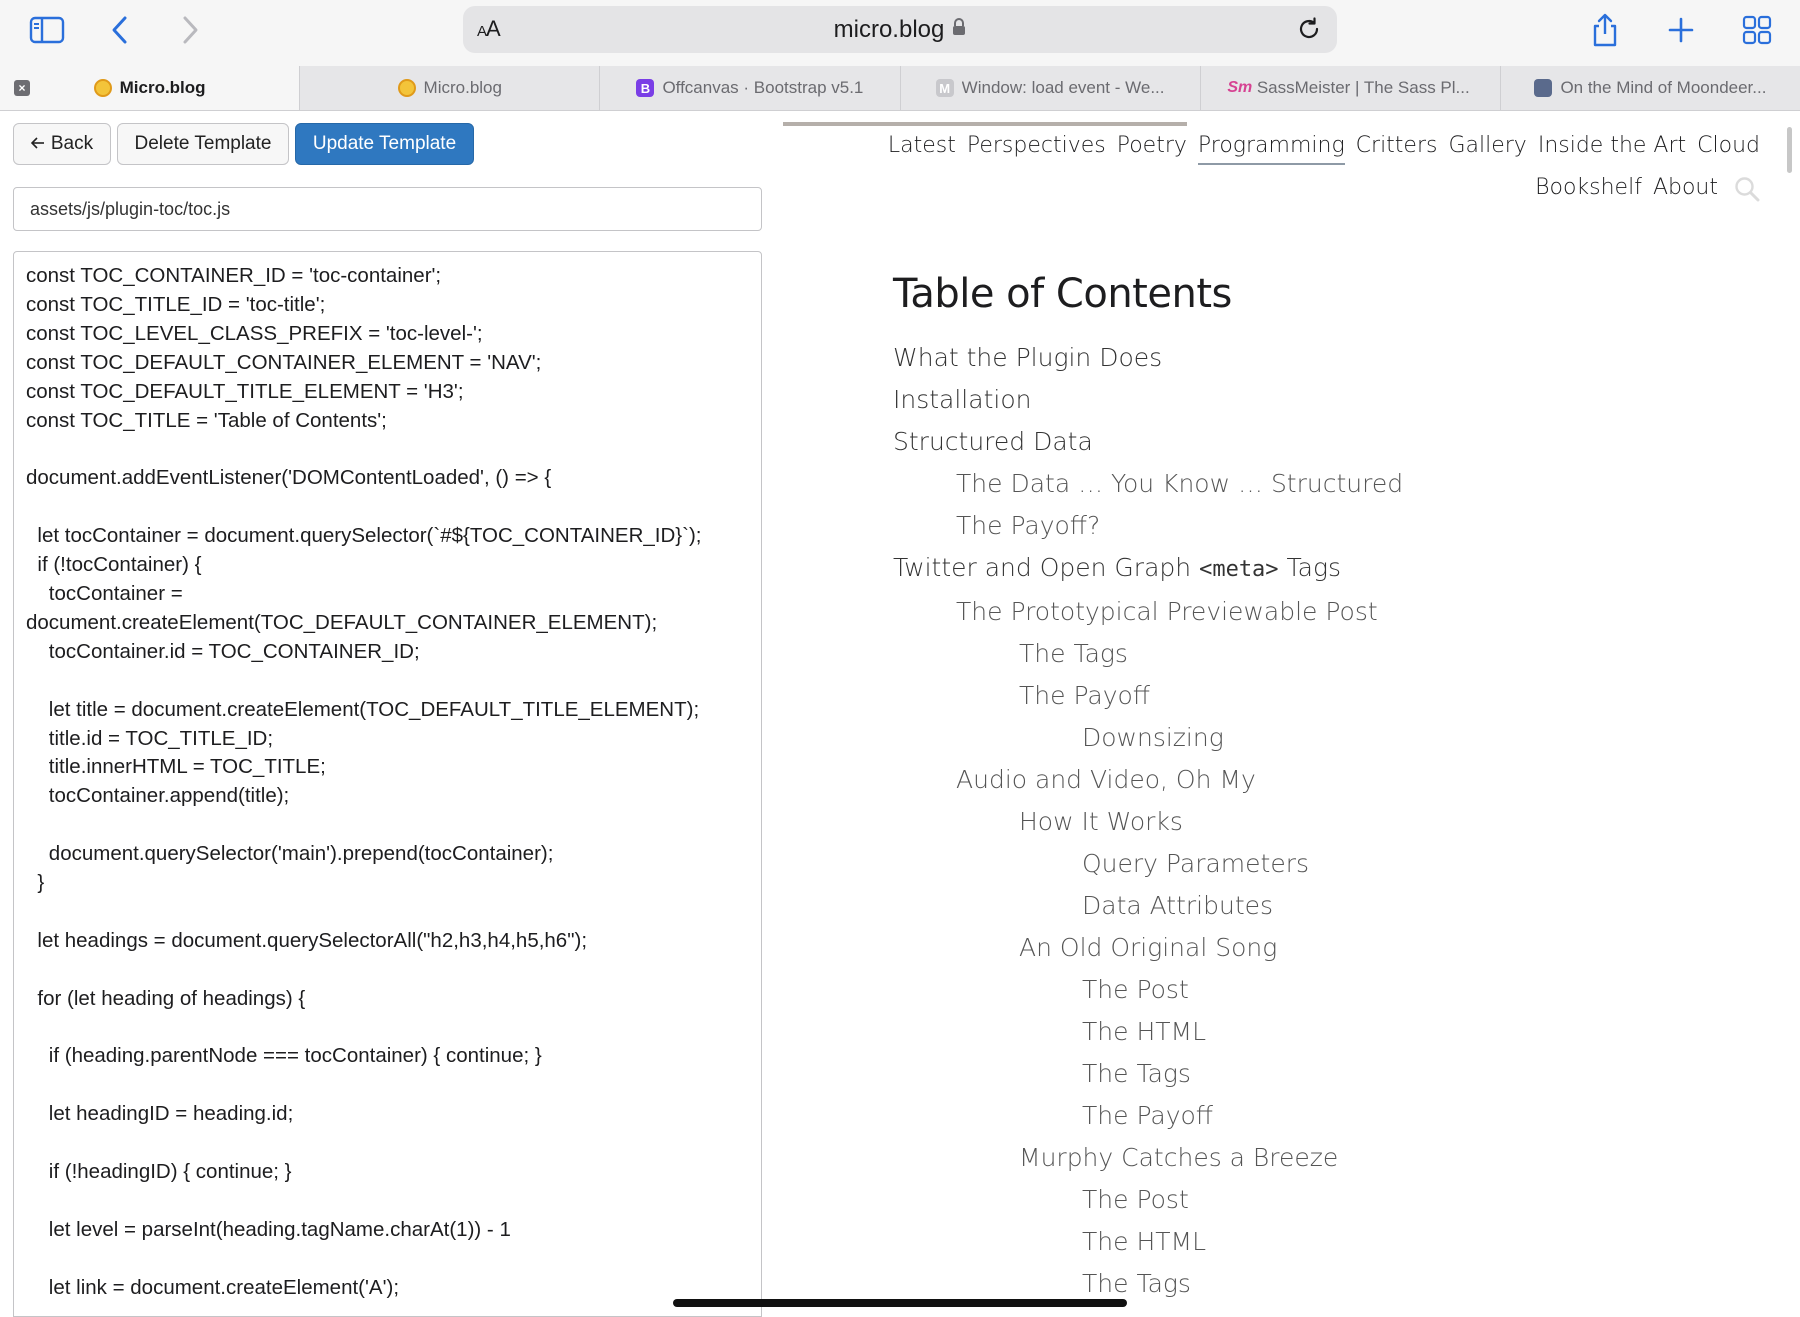  I want to click on tab-micro-blog-2: Micro.blog, so click(450, 88).